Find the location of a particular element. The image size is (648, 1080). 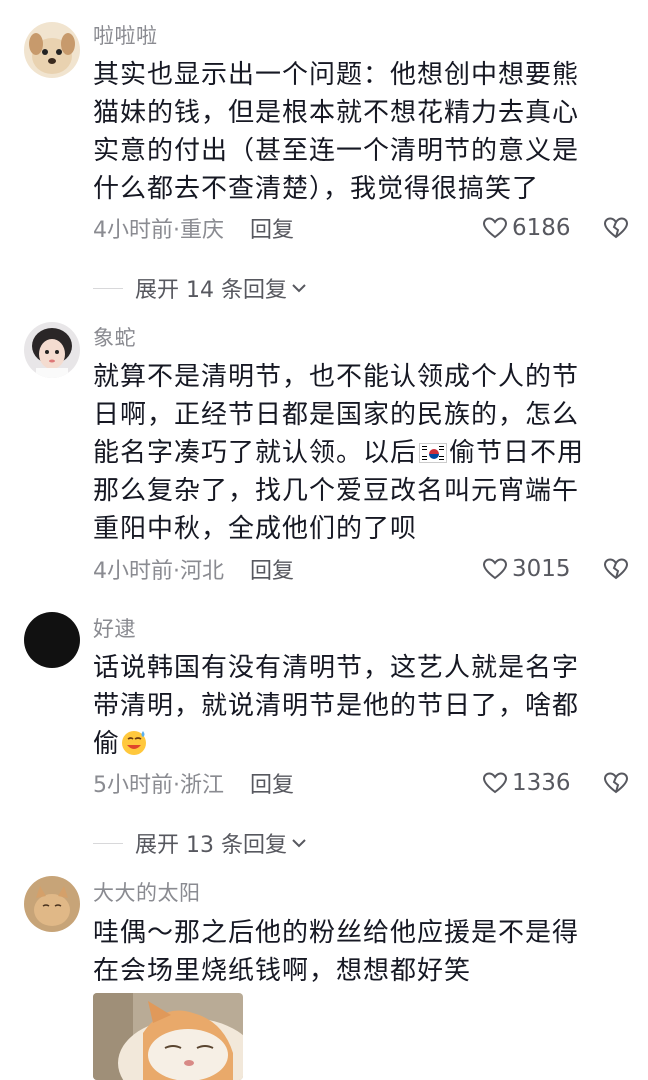

like-count: 1336 is located at coordinates (541, 783).